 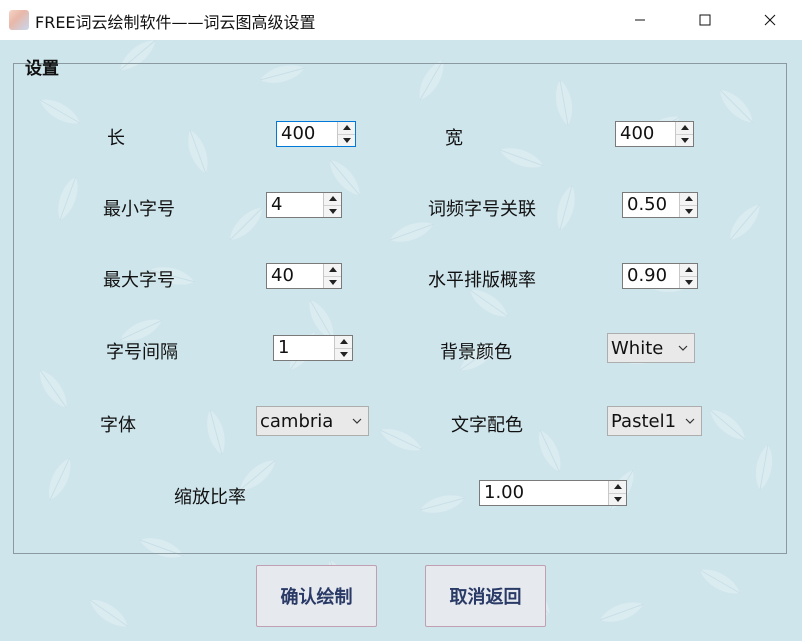 I want to click on text-colormap-label: 文字配色, so click(x=487, y=425).